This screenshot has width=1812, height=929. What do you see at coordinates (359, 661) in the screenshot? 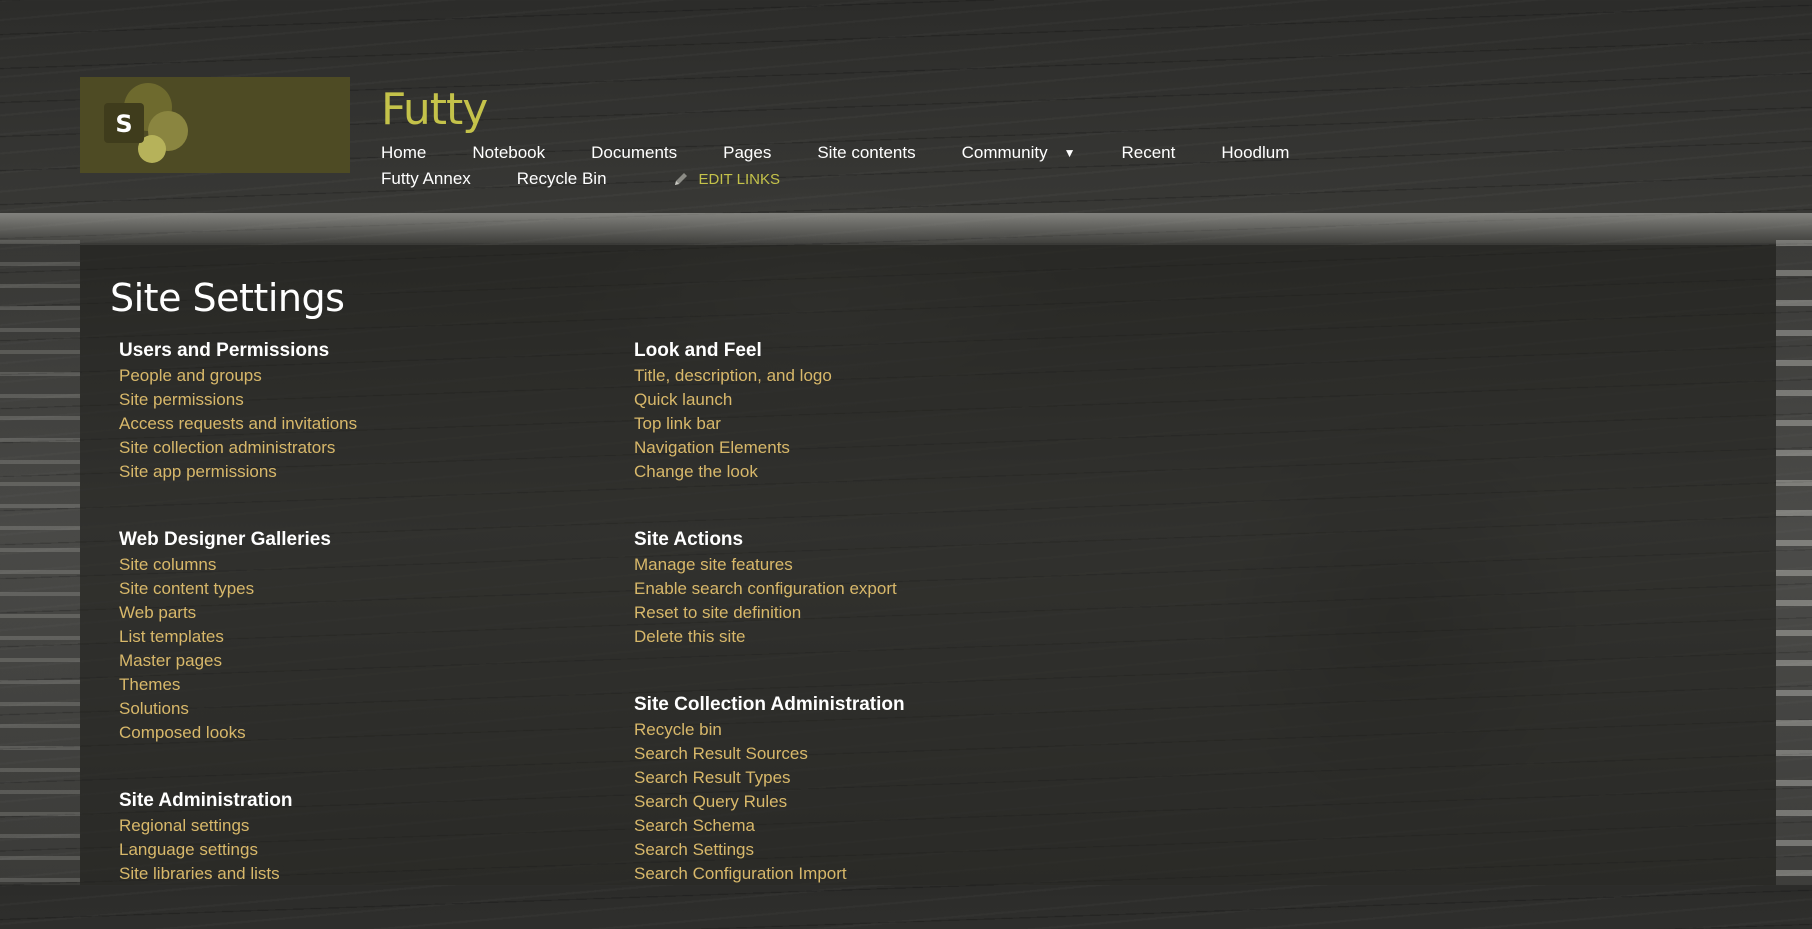
I see `link-master-pages: Master pages` at bounding box center [359, 661].